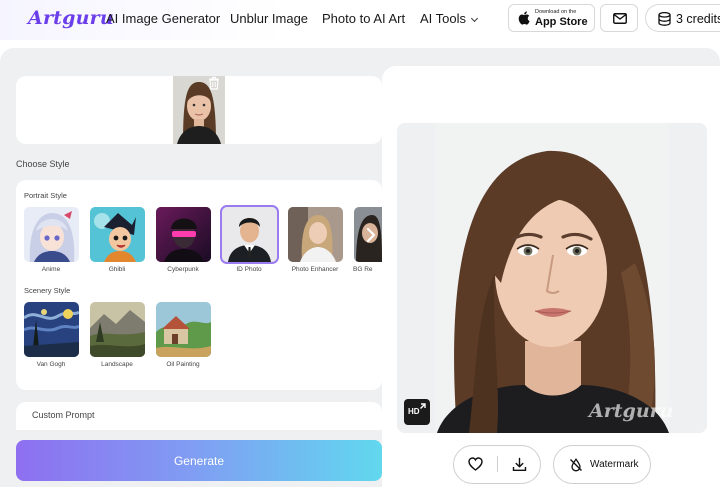 The image size is (720, 487). I want to click on hd-upscale-button: HD, so click(417, 412).